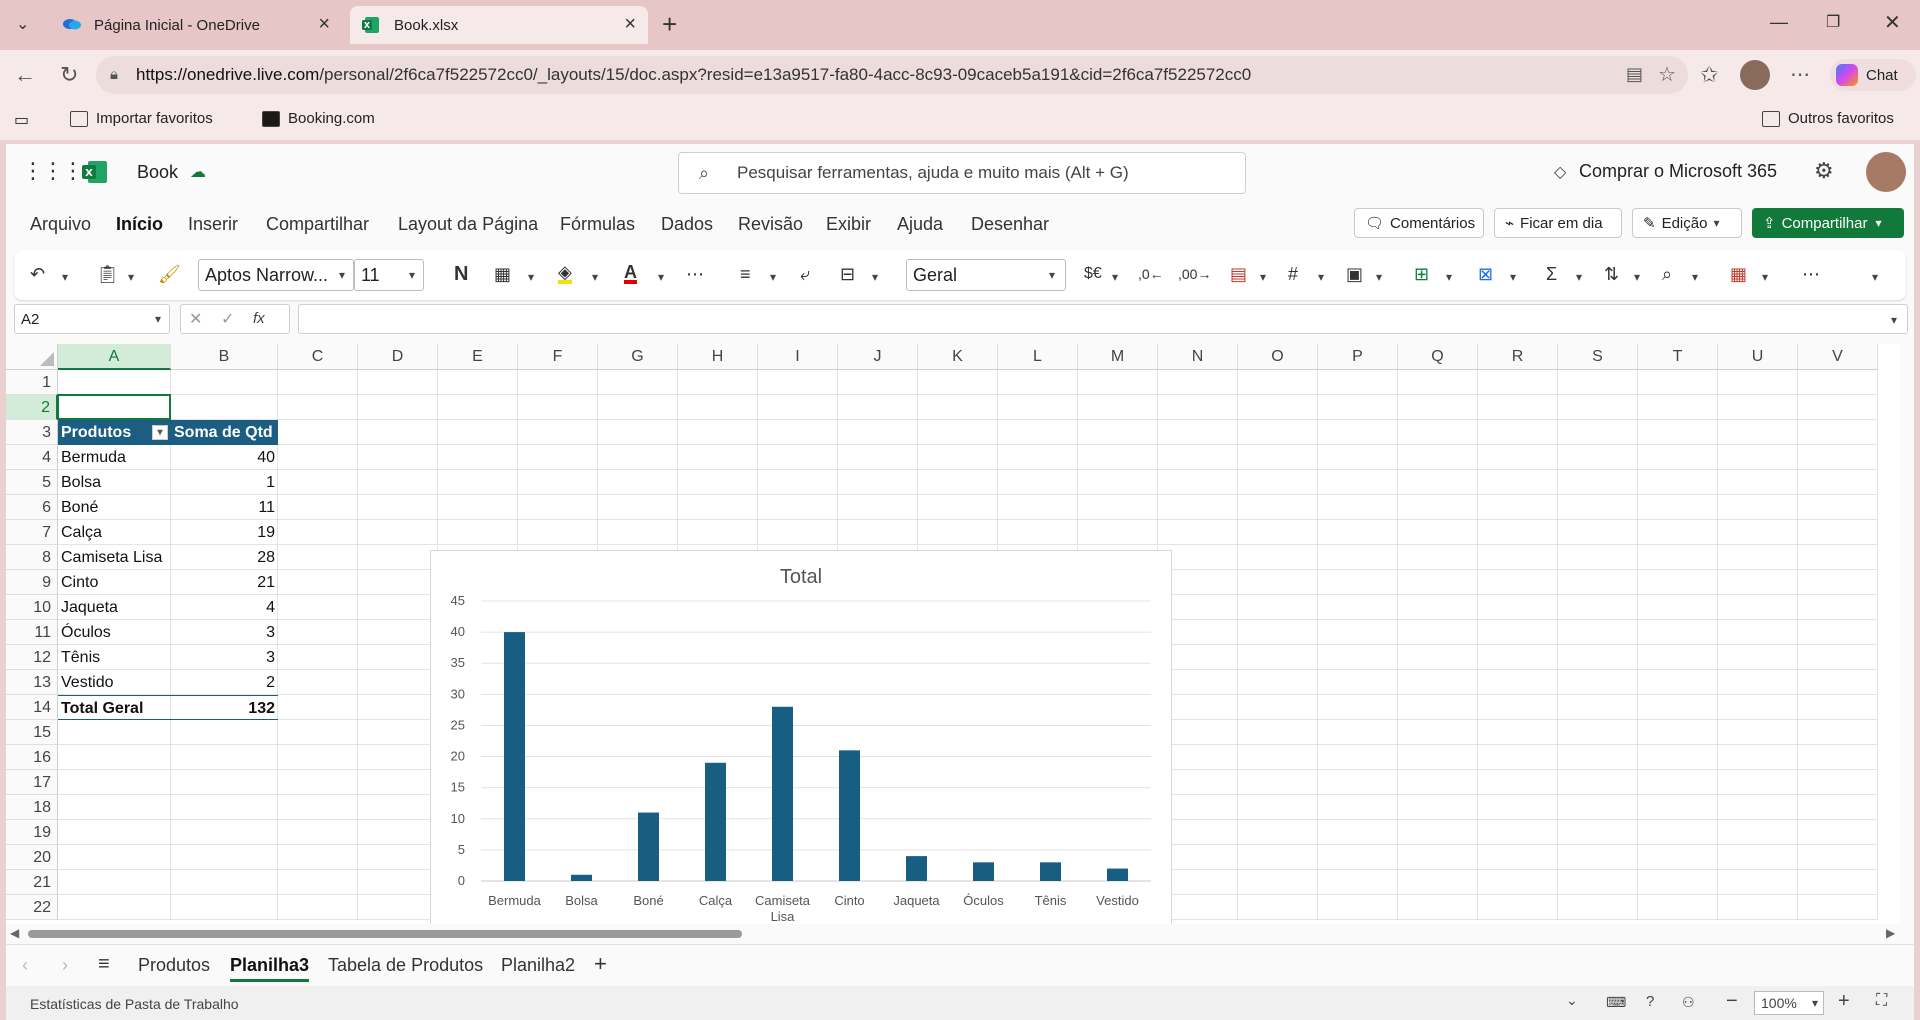 The width and height of the screenshot is (1920, 1020). Describe the element at coordinates (538, 965) in the screenshot. I see `sheet-tab-planilha2: Planilha2` at that location.